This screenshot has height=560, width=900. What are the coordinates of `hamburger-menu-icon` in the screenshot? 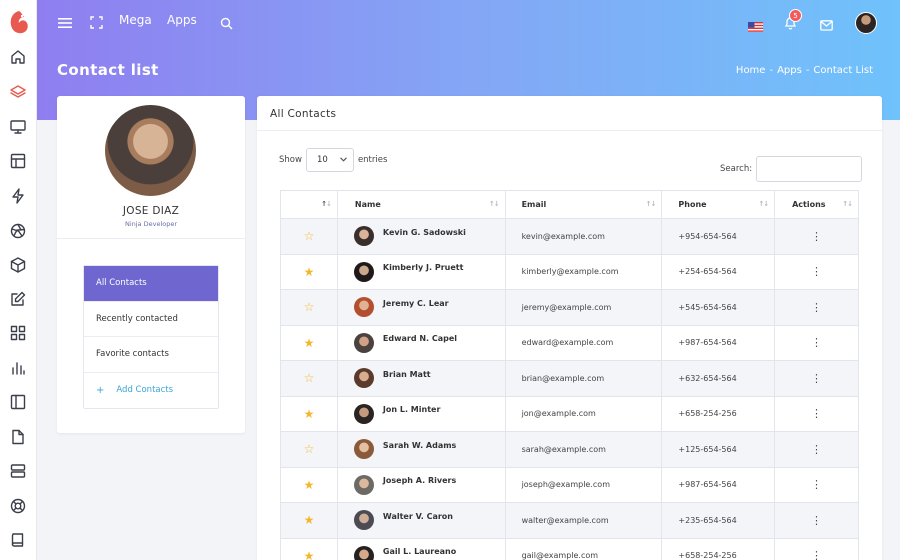 It's located at (65, 23).